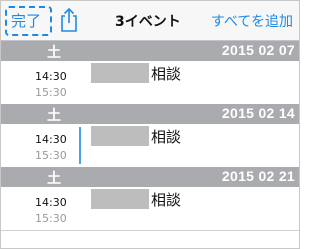  I want to click on selection-indicator, so click(80, 145).